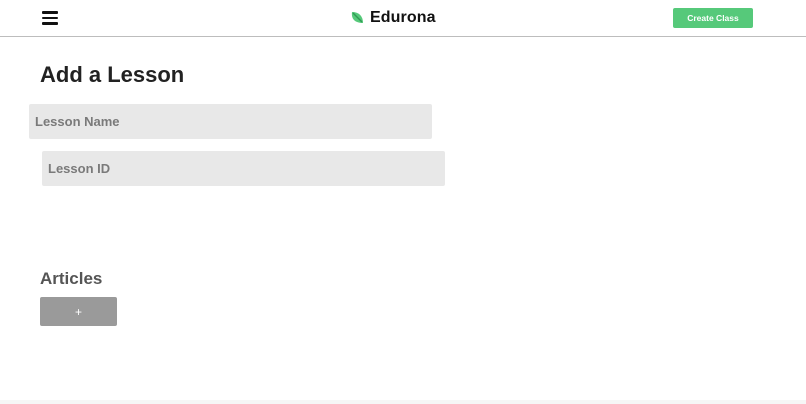  What do you see at coordinates (112, 74) in the screenshot?
I see `page-title: Add a Lesson` at bounding box center [112, 74].